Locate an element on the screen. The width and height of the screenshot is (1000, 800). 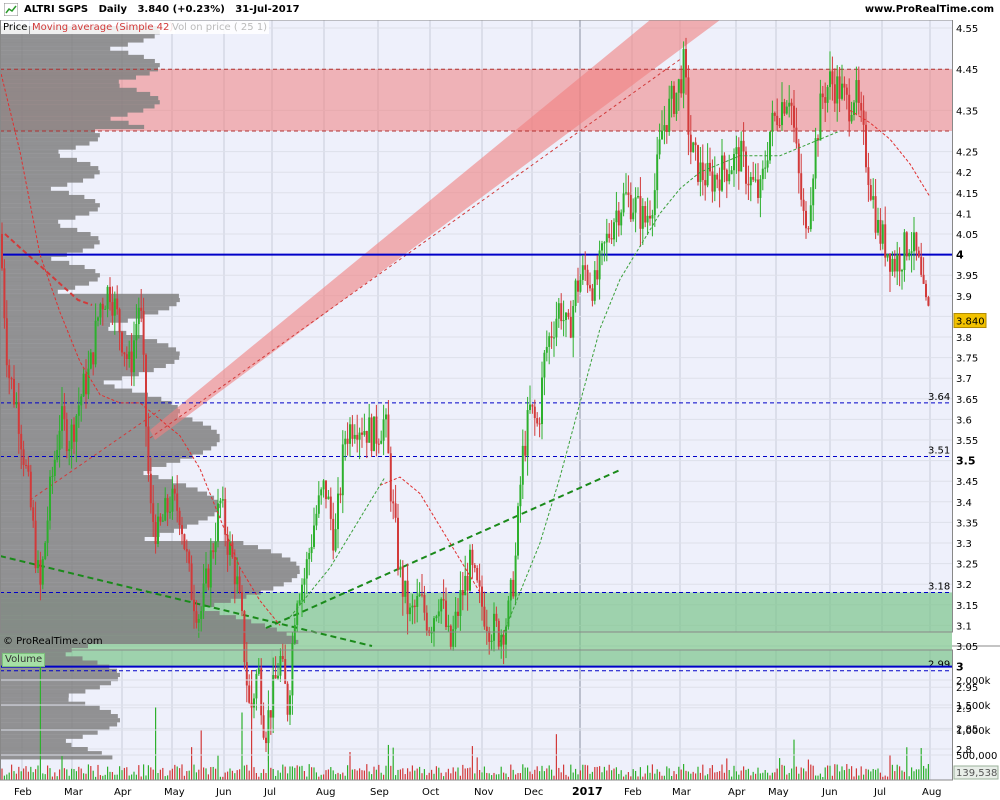
site-link: www.ProRealTime.com is located at coordinates (929, 9).